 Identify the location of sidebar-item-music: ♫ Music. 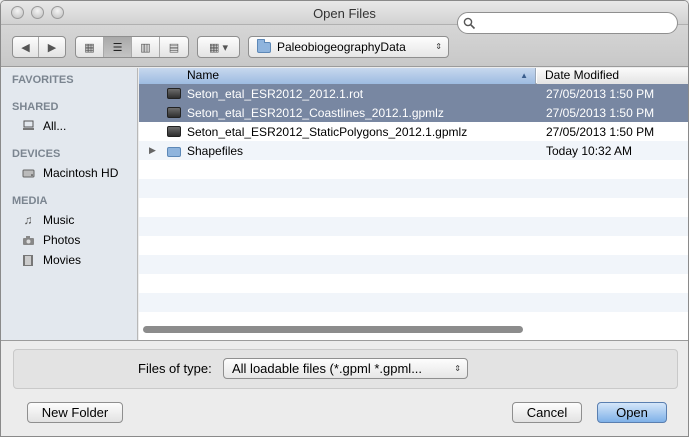
(48, 220).